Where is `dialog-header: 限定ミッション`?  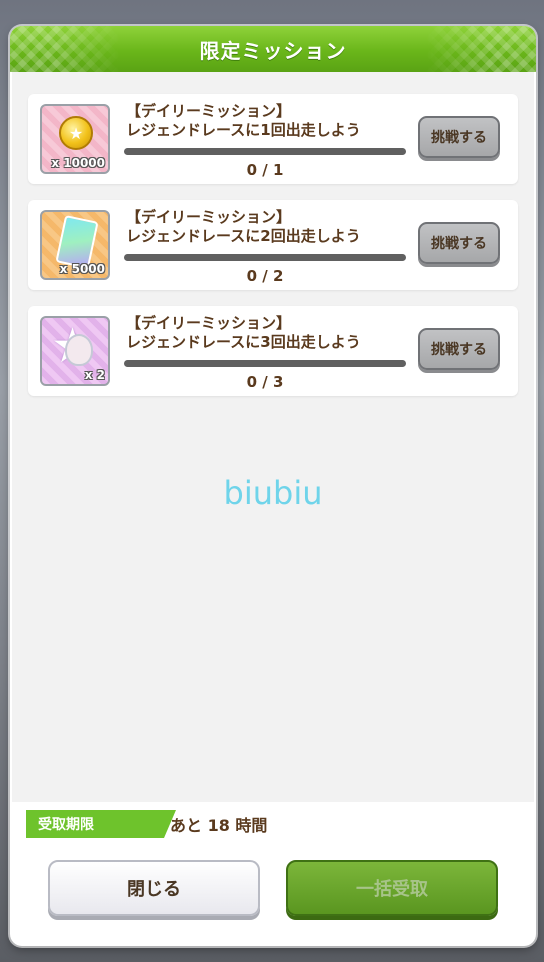
dialog-header: 限定ミッション is located at coordinates (273, 49).